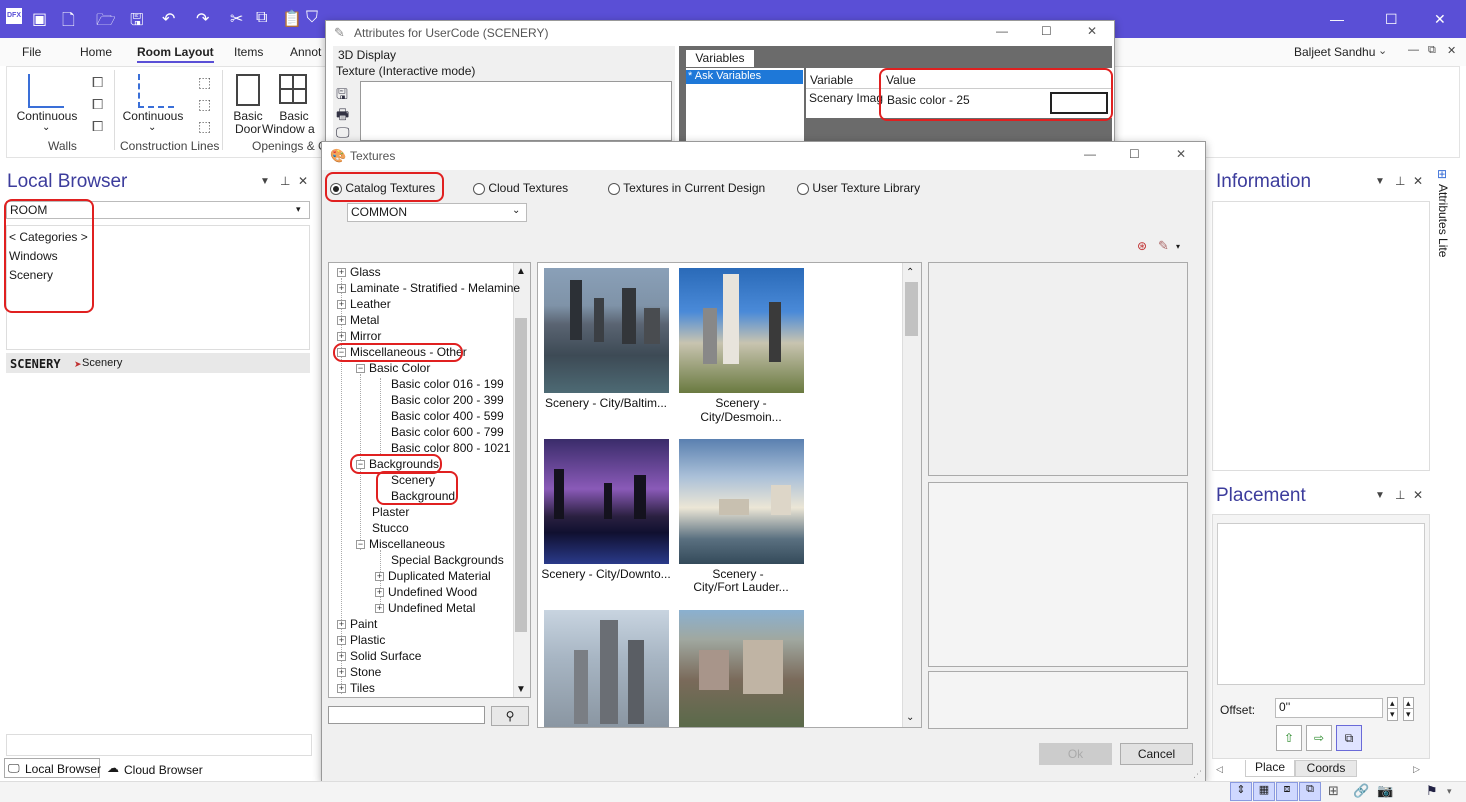 This screenshot has height=802, width=1466. I want to click on tab-scroll-right-icon: ▷, so click(1416, 769).